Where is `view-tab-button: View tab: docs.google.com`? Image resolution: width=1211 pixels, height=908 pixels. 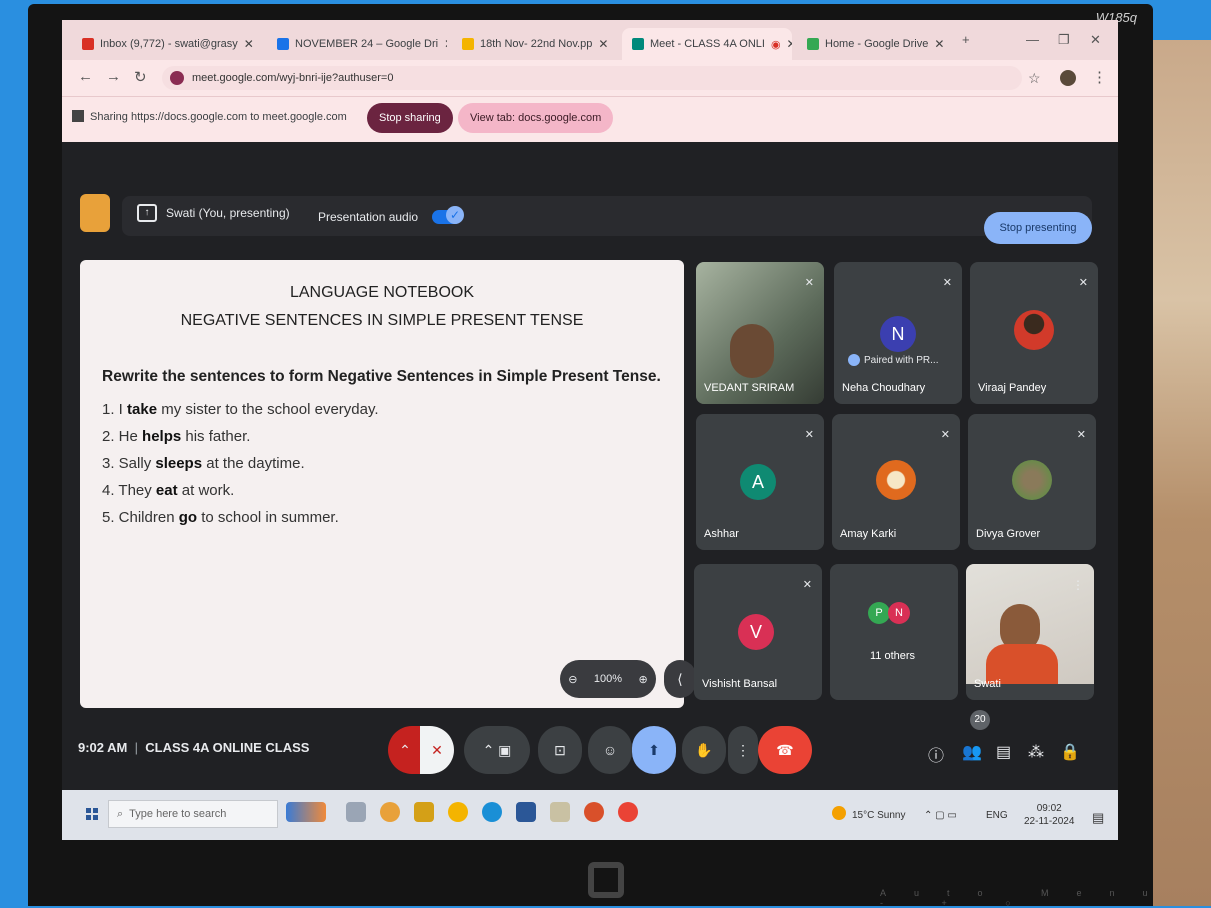 view-tab-button: View tab: docs.google.com is located at coordinates (536, 118).